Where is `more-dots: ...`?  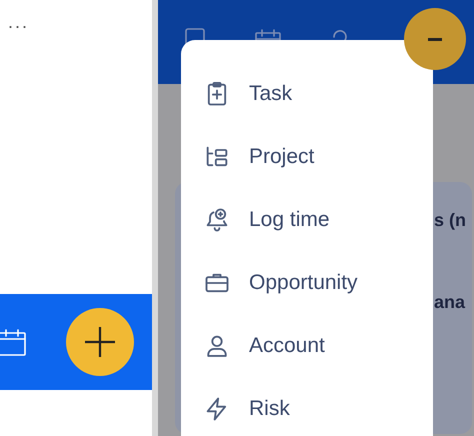
more-dots: ... is located at coordinates (80, 32).